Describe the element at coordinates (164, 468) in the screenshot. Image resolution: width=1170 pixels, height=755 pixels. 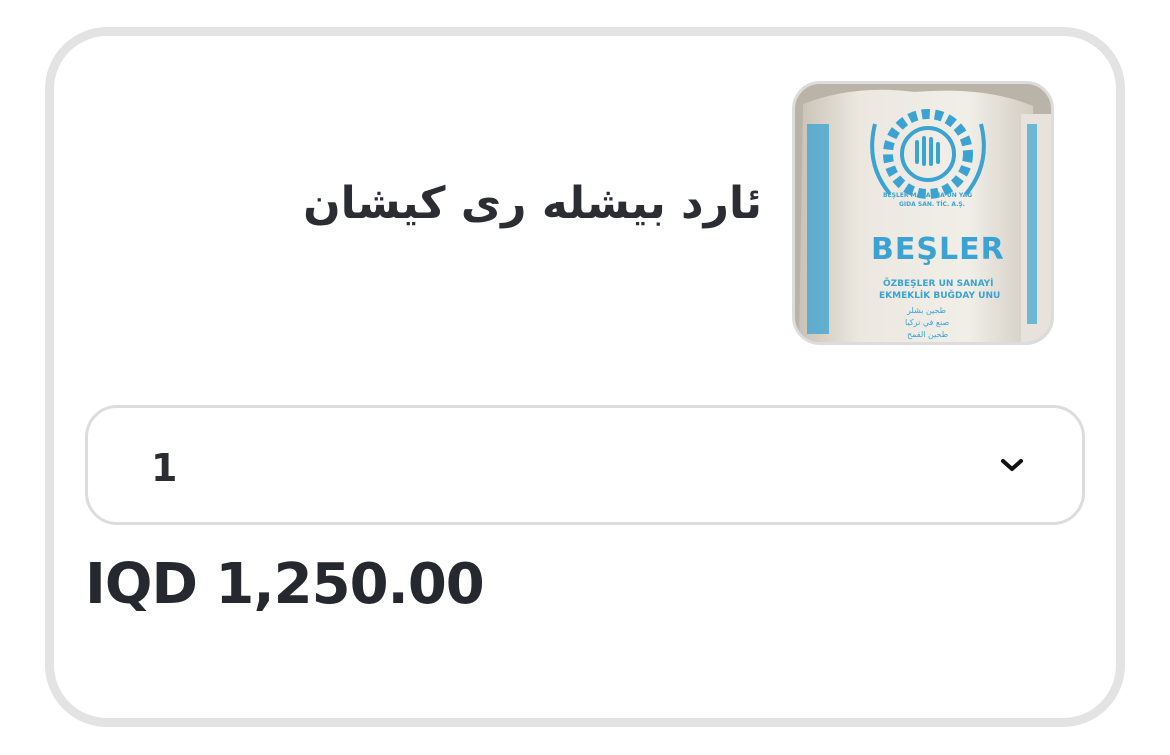
I see `quantity-value: 1` at that location.